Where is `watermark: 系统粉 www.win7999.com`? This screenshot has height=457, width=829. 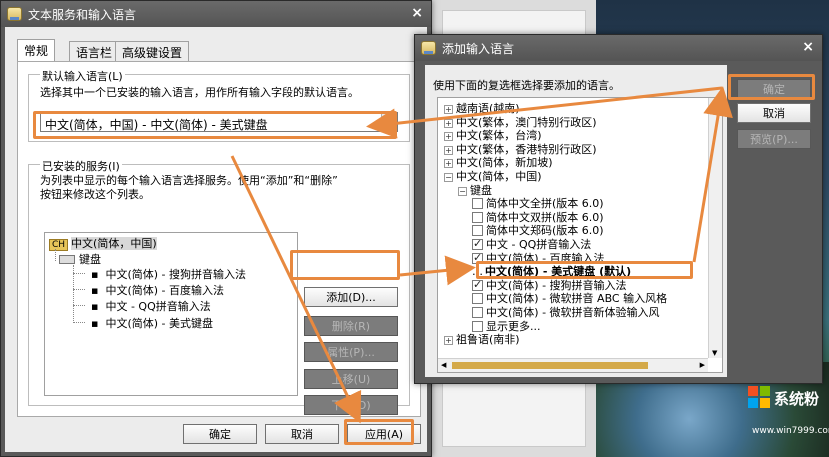
watermark: 系统粉 www.win7999.com is located at coordinates (788, 418).